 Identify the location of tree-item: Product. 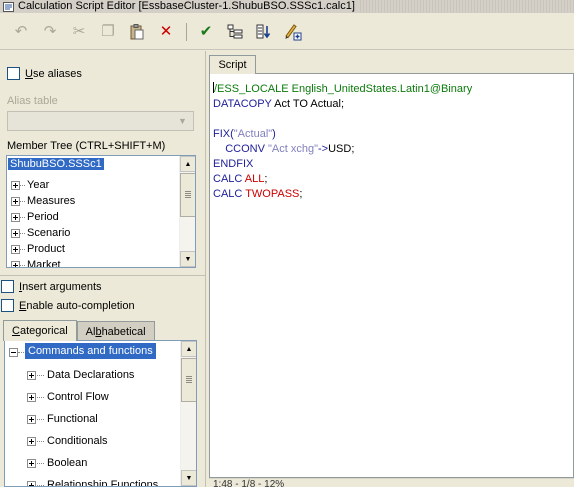
(38, 249).